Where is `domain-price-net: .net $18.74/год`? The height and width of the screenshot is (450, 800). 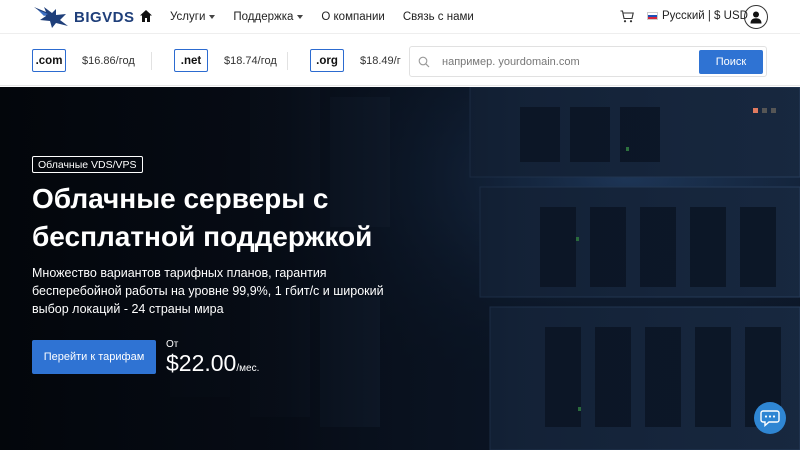 domain-price-net: .net $18.74/год is located at coordinates (225, 60).